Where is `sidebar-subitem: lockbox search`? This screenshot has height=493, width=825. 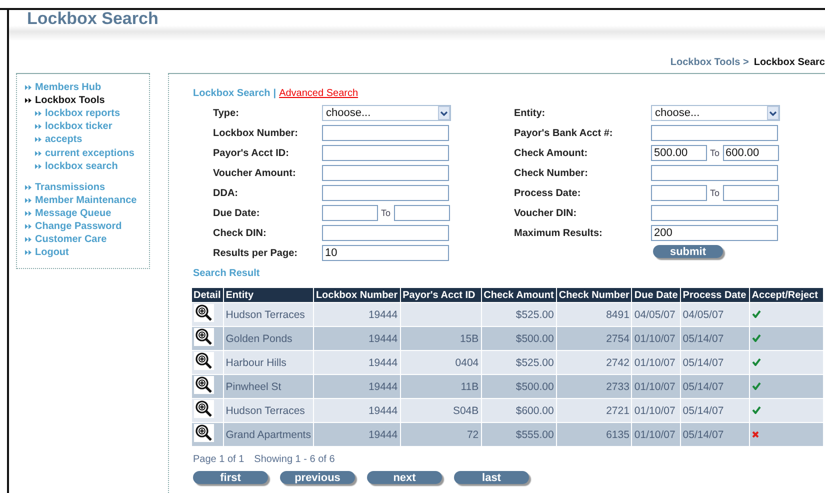 sidebar-subitem: lockbox search is located at coordinates (87, 166).